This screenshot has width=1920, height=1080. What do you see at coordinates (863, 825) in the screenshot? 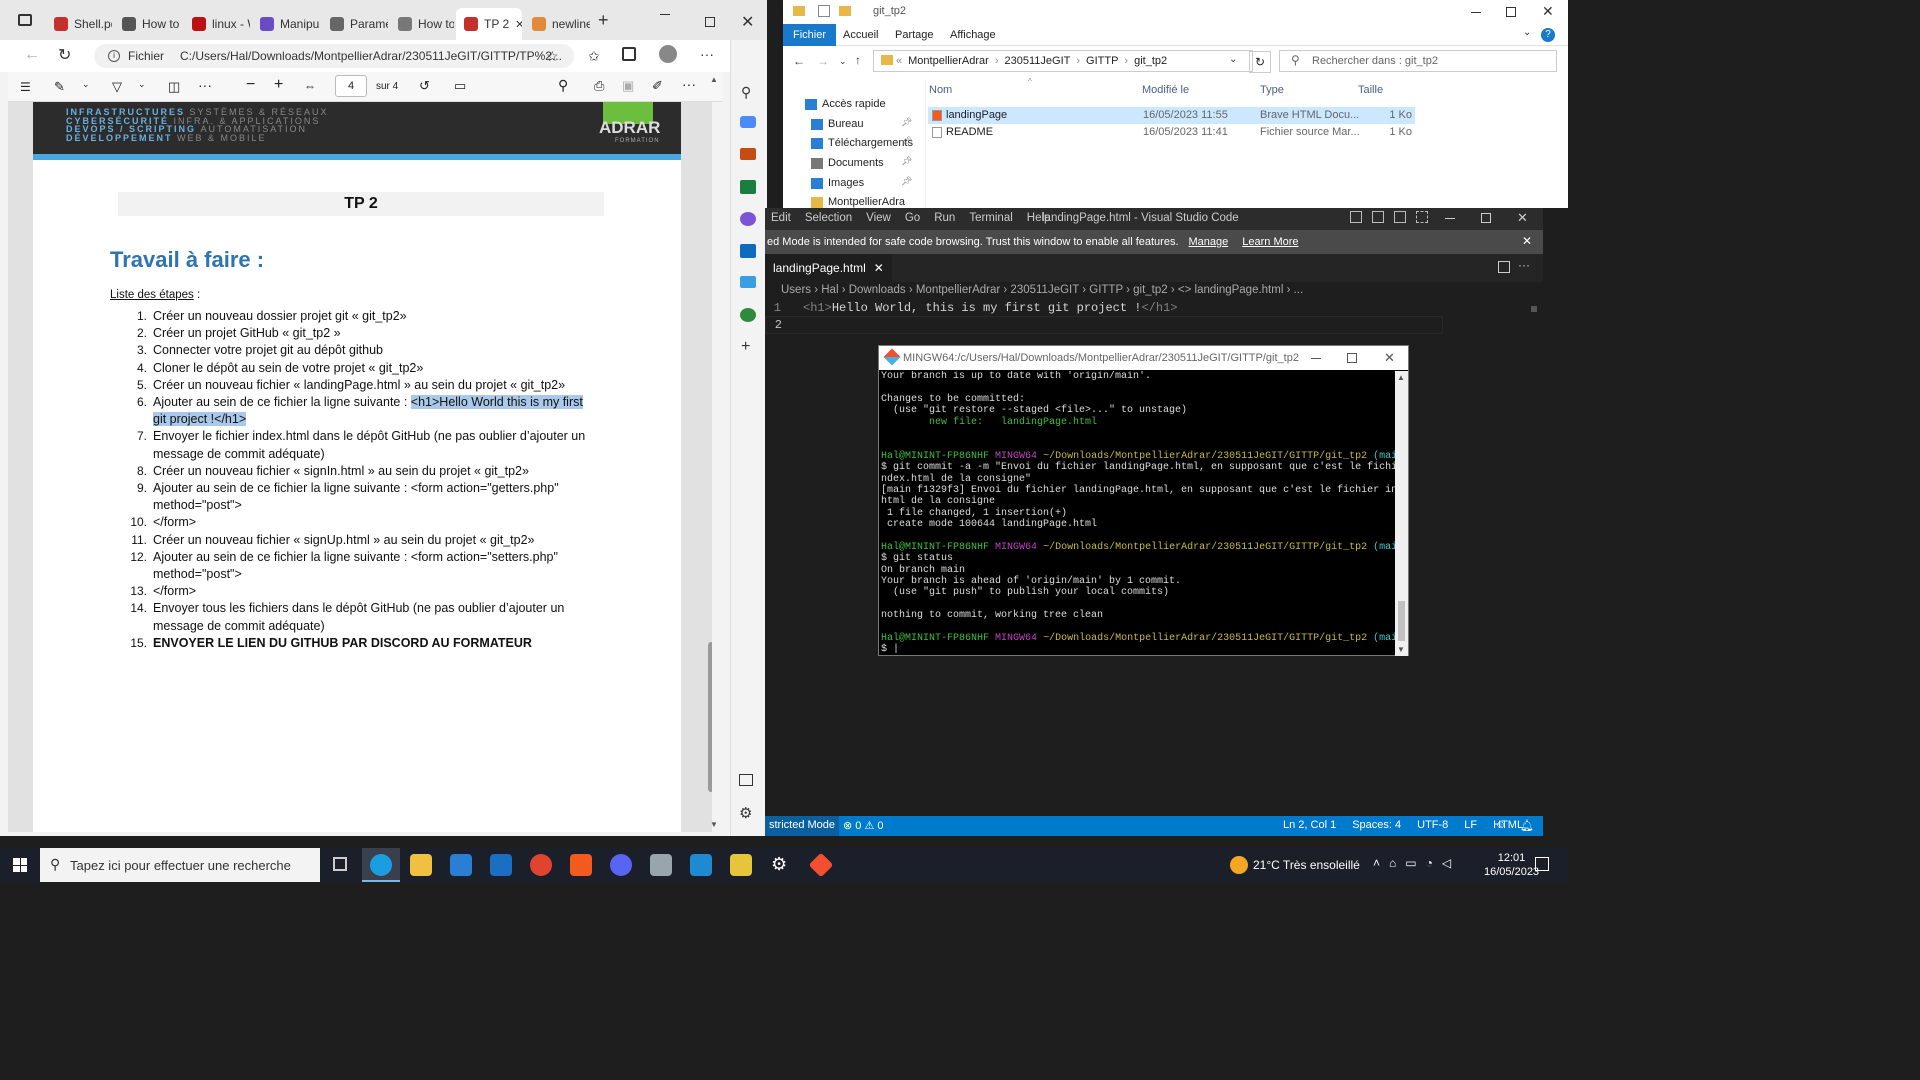
I see `problems-status: ⊗ 0 ⚠ 0` at bounding box center [863, 825].